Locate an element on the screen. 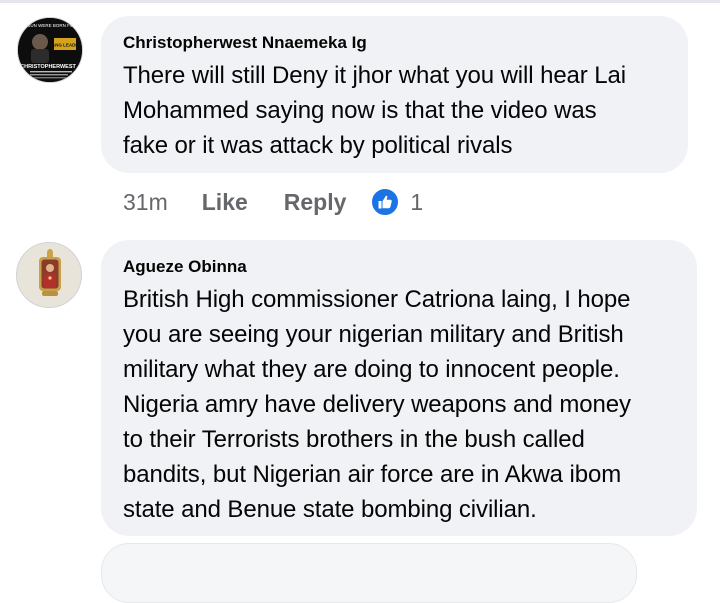  reply-button: Reply is located at coordinates (315, 202).